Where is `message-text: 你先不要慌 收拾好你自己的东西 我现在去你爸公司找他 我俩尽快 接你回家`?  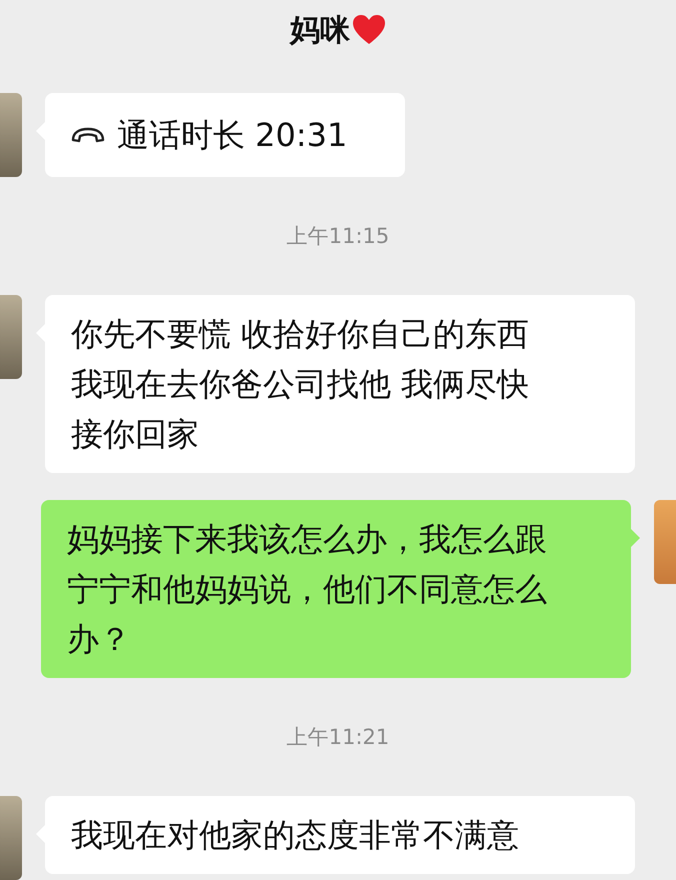
message-text: 你先不要慌 收拾好你自己的东西 我现在去你爸公司找他 我俩尽快 接你回家 is located at coordinates (300, 384).